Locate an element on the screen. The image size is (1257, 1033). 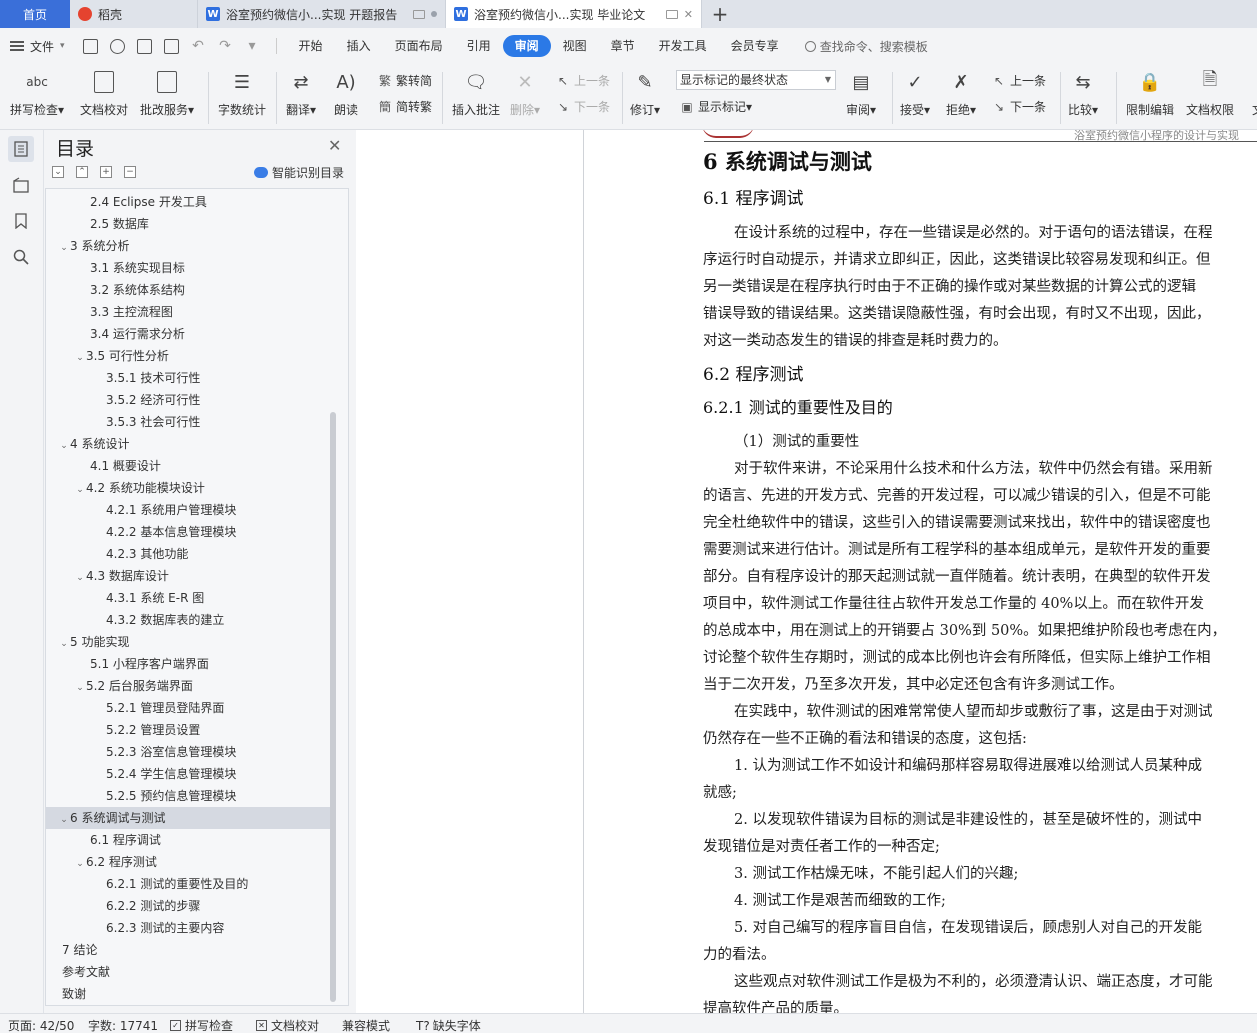
toc-item: 4.2.1 系统用户管理模块 is located at coordinates (188, 510).